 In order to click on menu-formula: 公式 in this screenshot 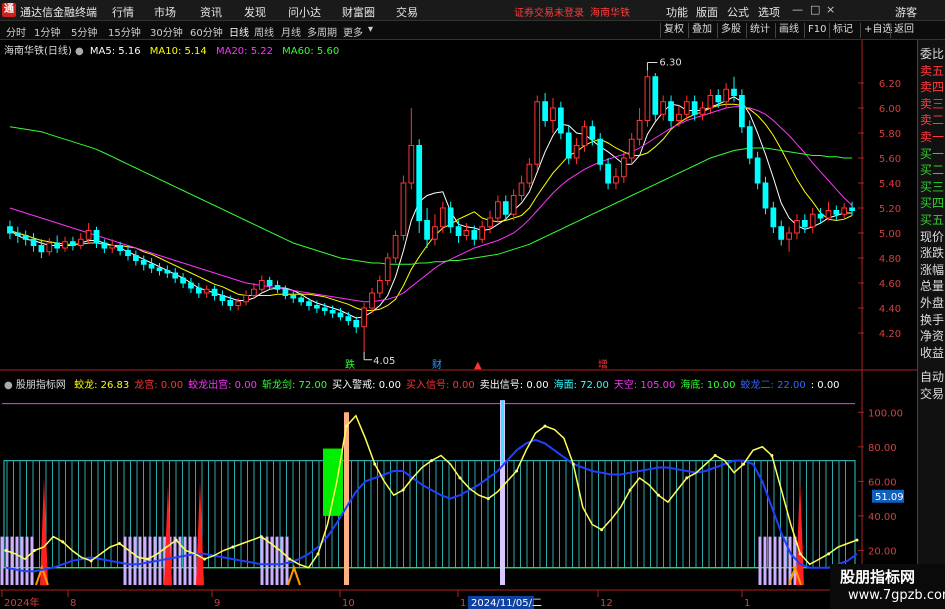, I will do `click(738, 12)`.